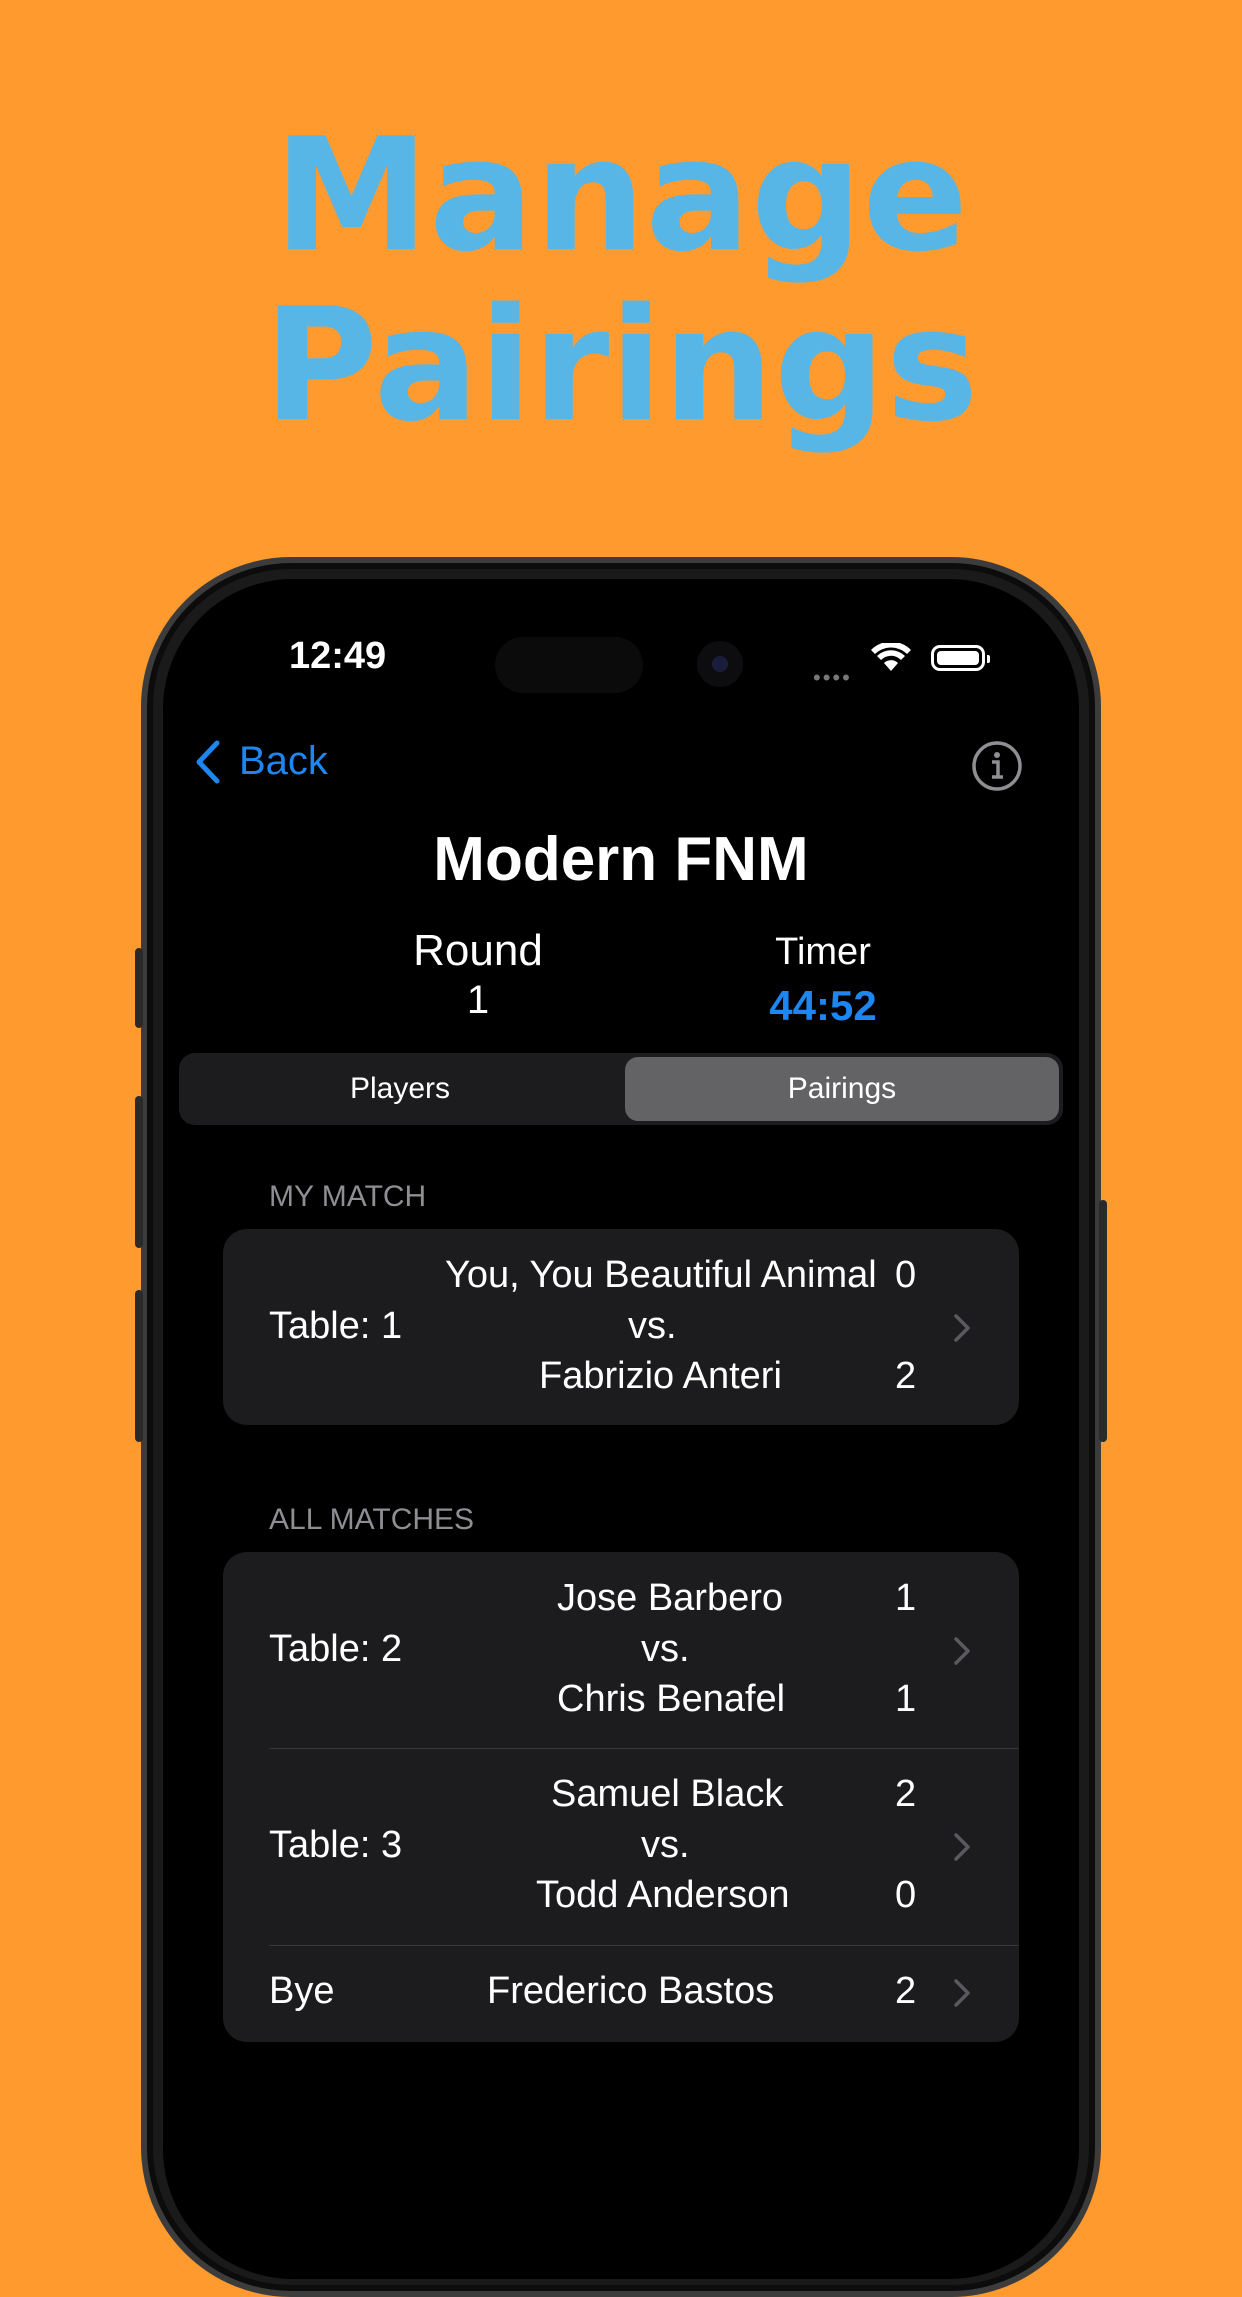 Image resolution: width=1242 pixels, height=2297 pixels. Describe the element at coordinates (842, 1089) in the screenshot. I see `tab-pairings: Pairings` at that location.